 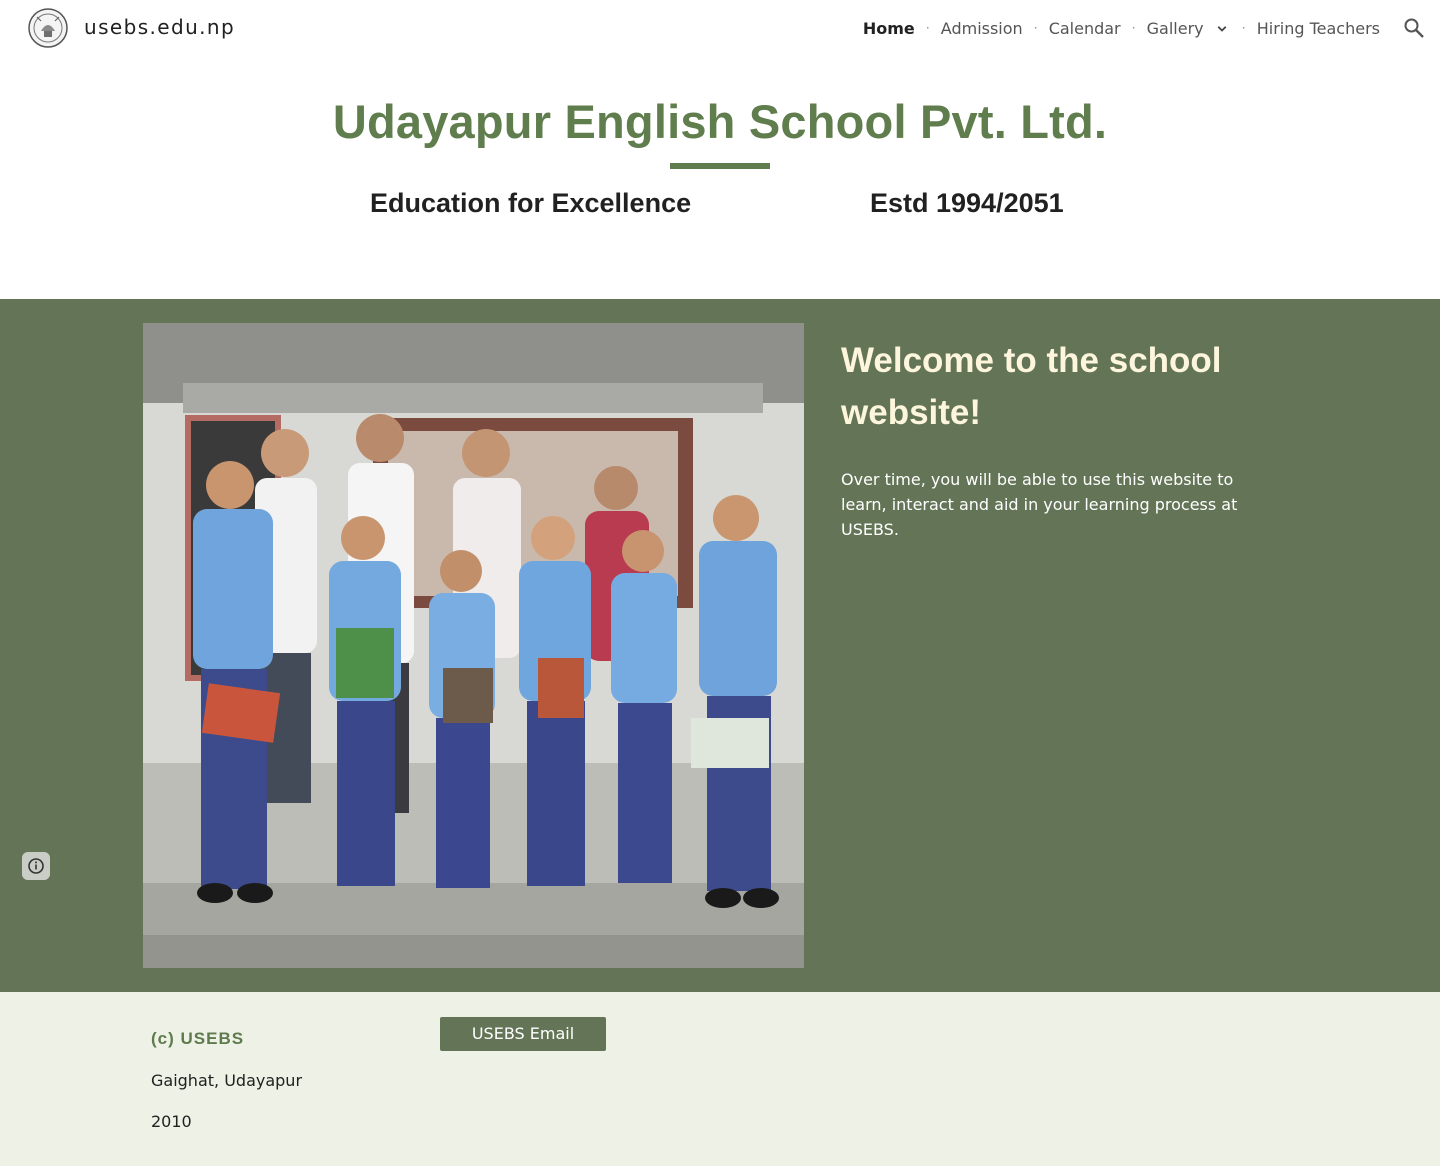 What do you see at coordinates (1085, 28) in the screenshot?
I see `nav-calendar: Calendar` at bounding box center [1085, 28].